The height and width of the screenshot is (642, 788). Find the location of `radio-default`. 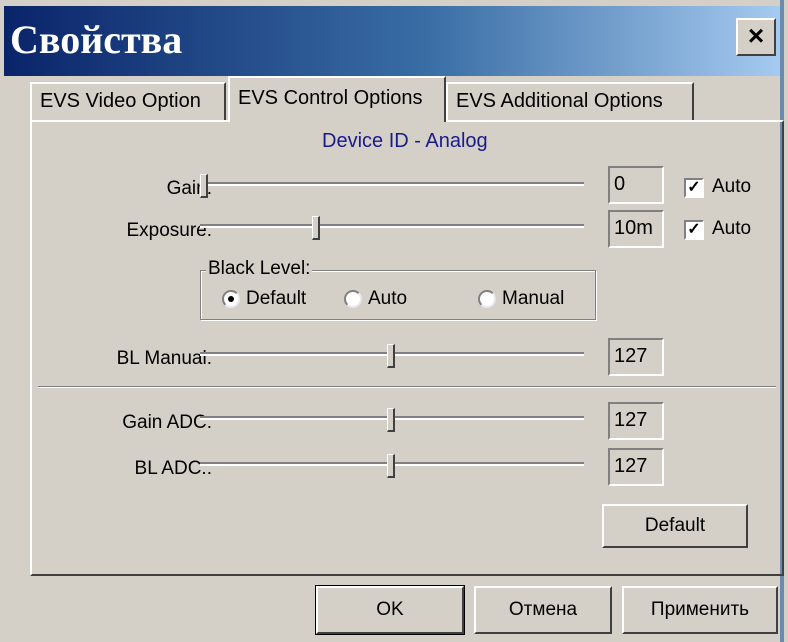

radio-default is located at coordinates (231, 299).